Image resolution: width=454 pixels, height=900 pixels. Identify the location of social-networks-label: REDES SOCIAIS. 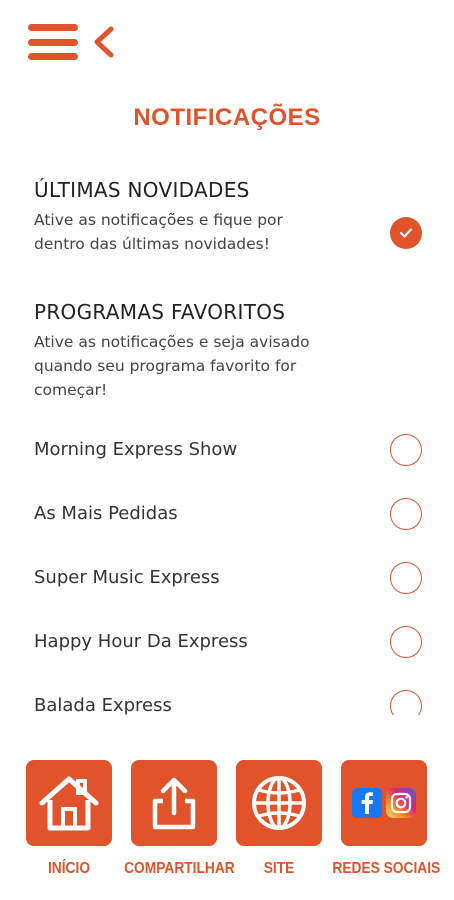
(386, 869).